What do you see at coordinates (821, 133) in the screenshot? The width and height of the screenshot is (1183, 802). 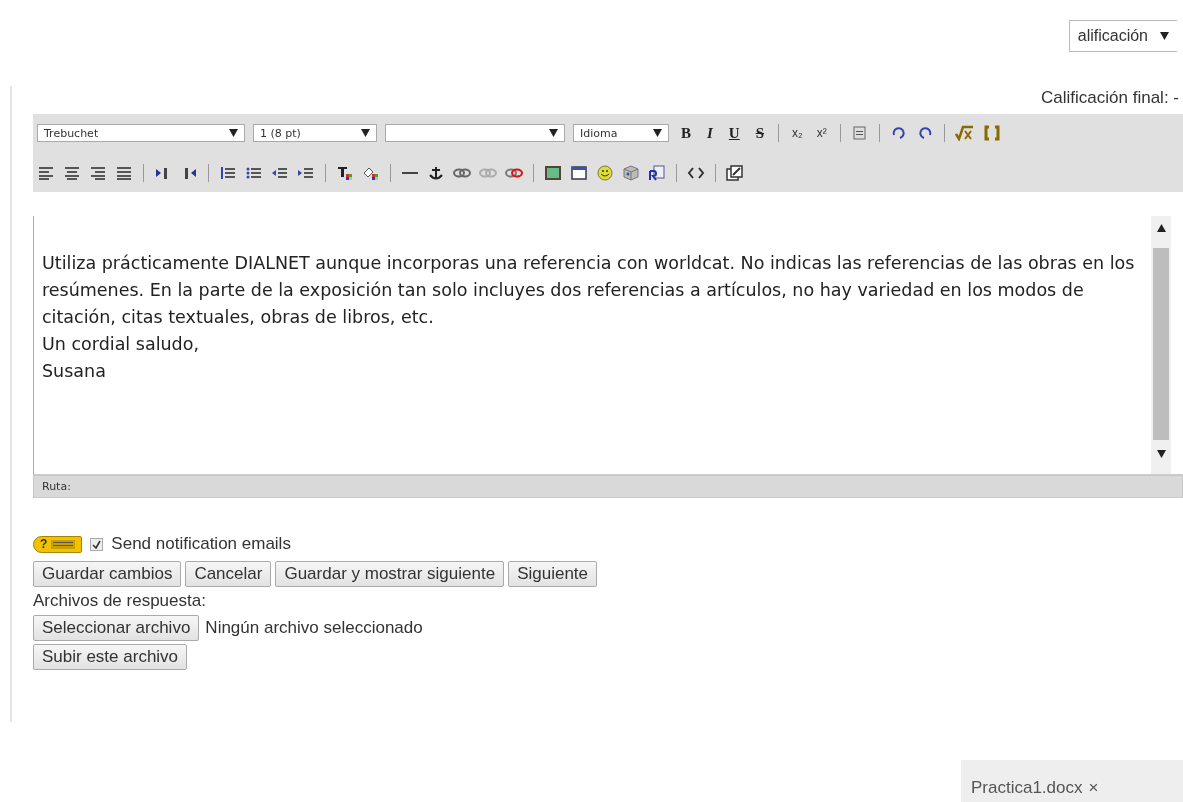 I see `script-button: x²` at bounding box center [821, 133].